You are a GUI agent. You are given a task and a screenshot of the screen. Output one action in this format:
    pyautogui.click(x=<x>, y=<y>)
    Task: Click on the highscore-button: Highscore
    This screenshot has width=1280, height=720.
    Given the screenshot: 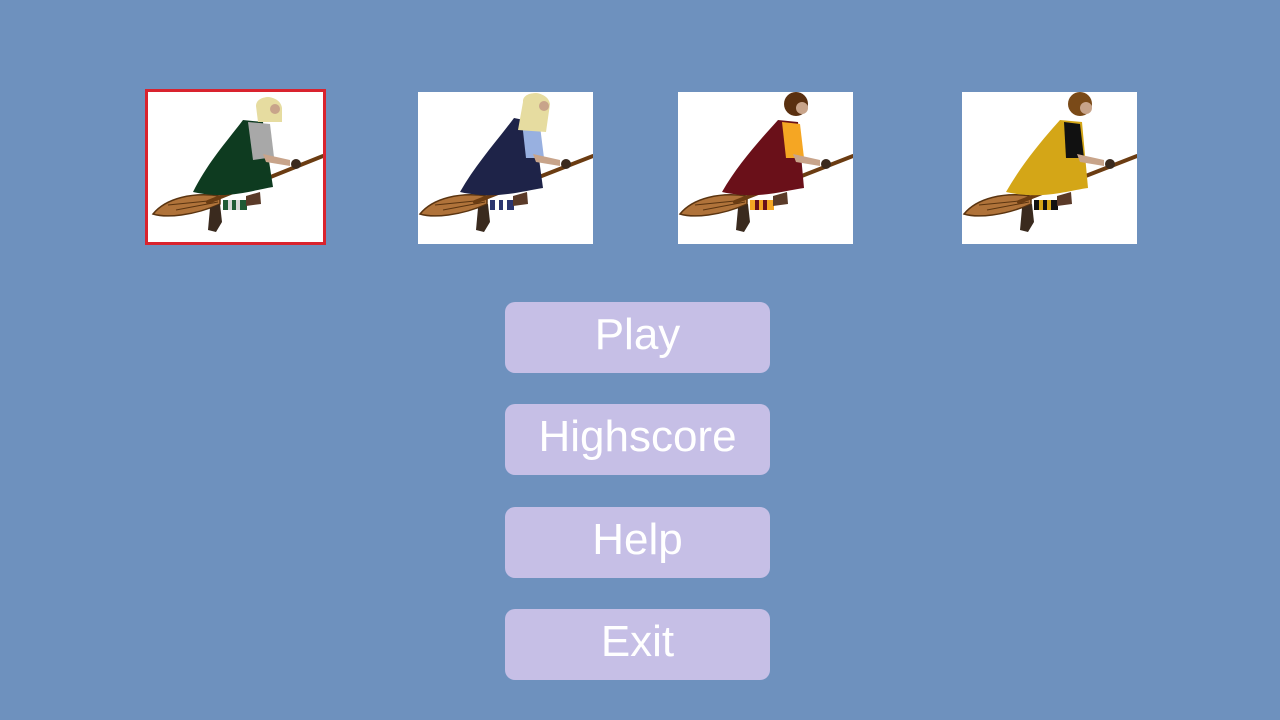 What is the action you would take?
    pyautogui.click(x=637, y=439)
    